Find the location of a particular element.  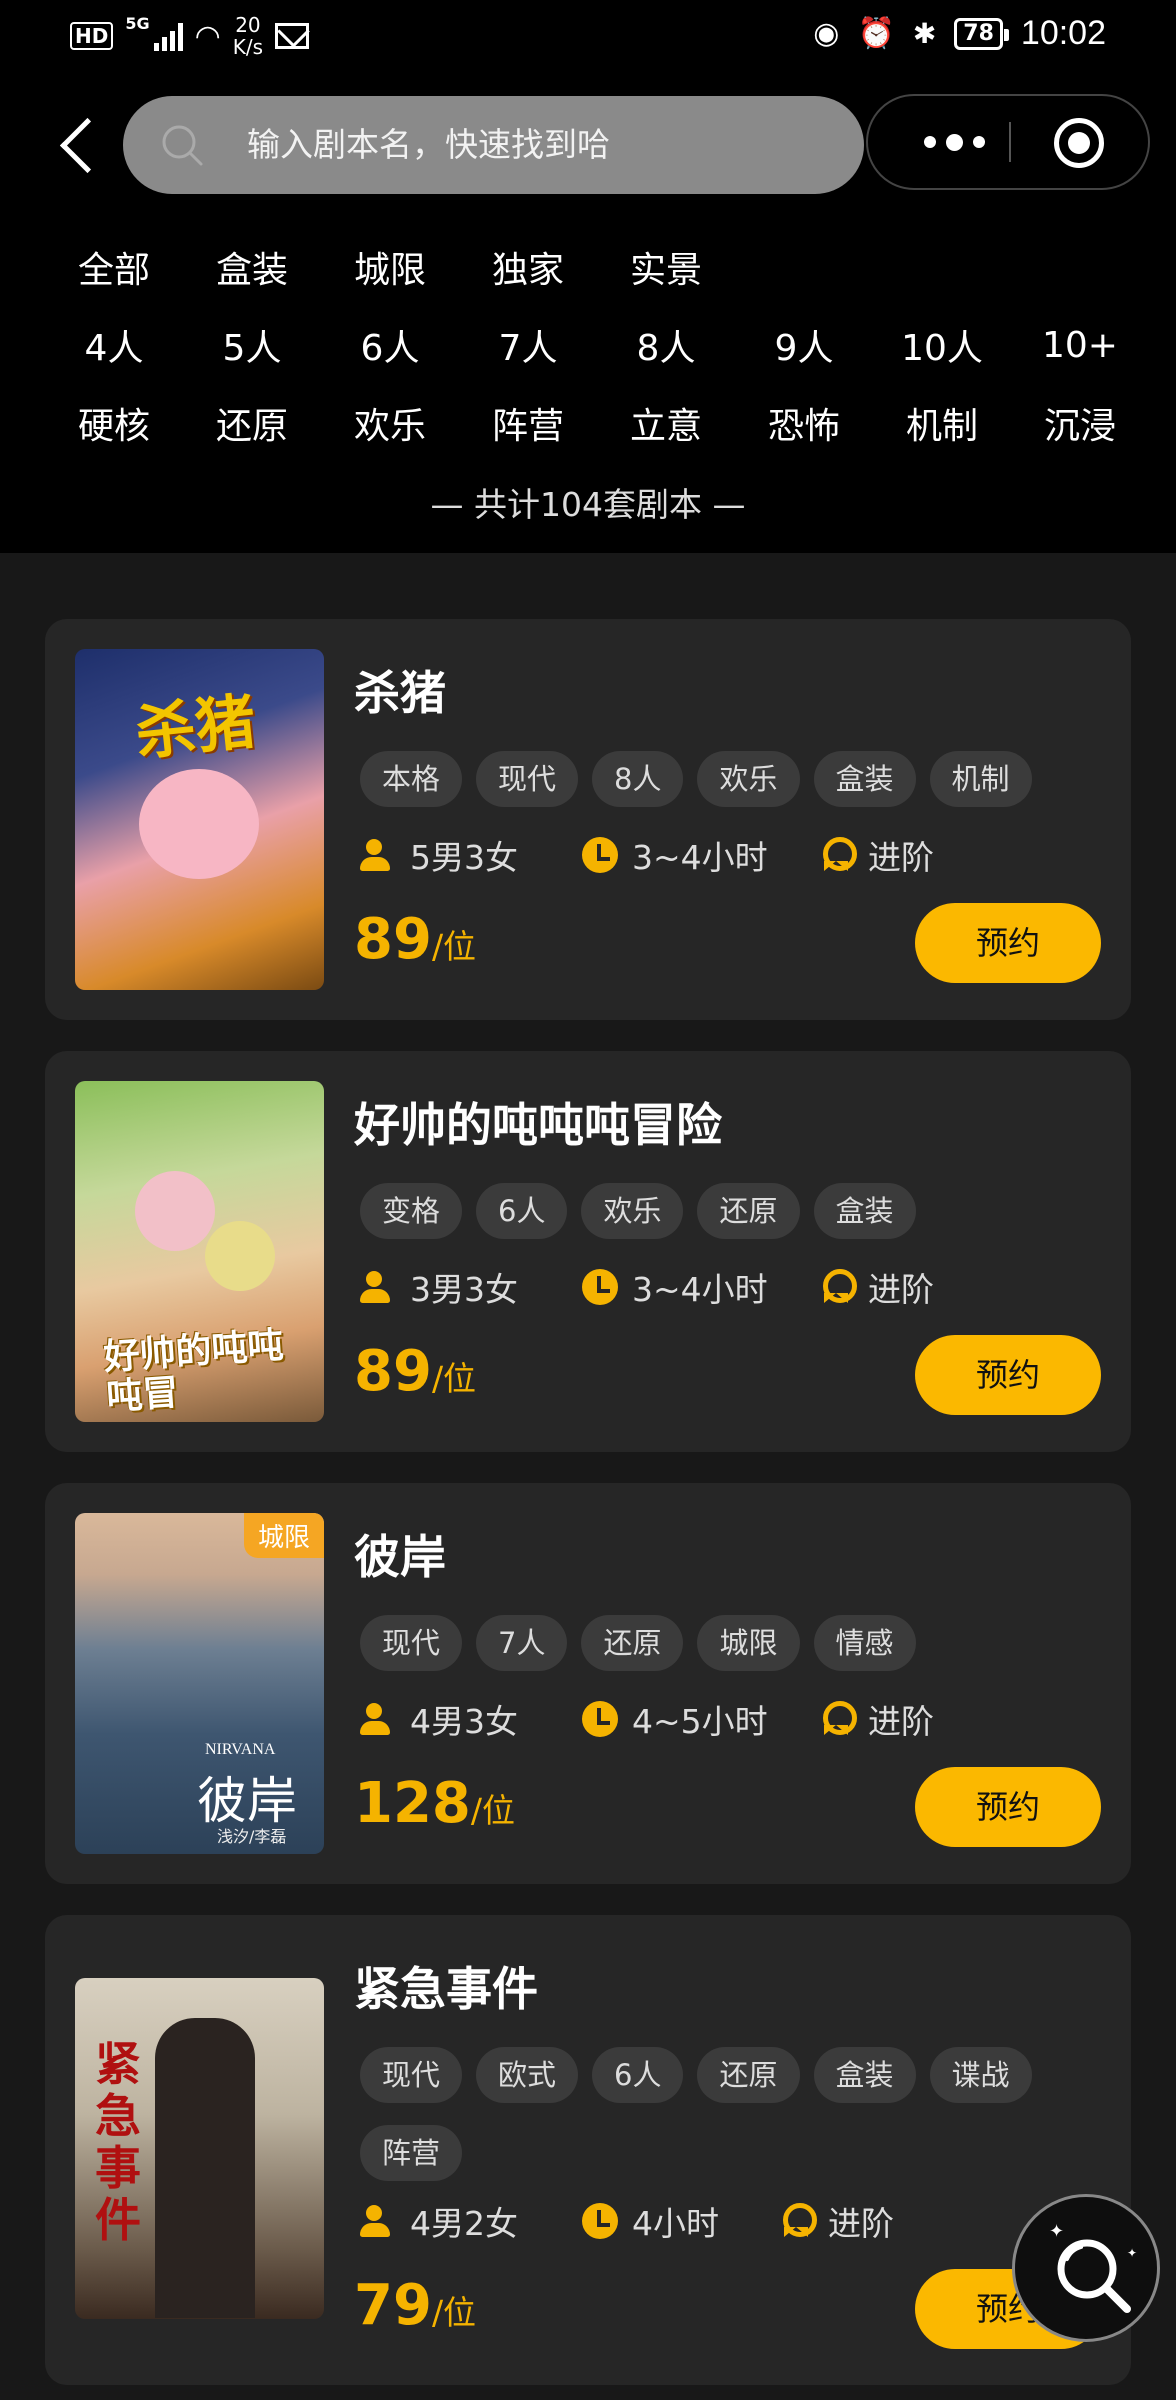

cover-character is located at coordinates (240, 1256).